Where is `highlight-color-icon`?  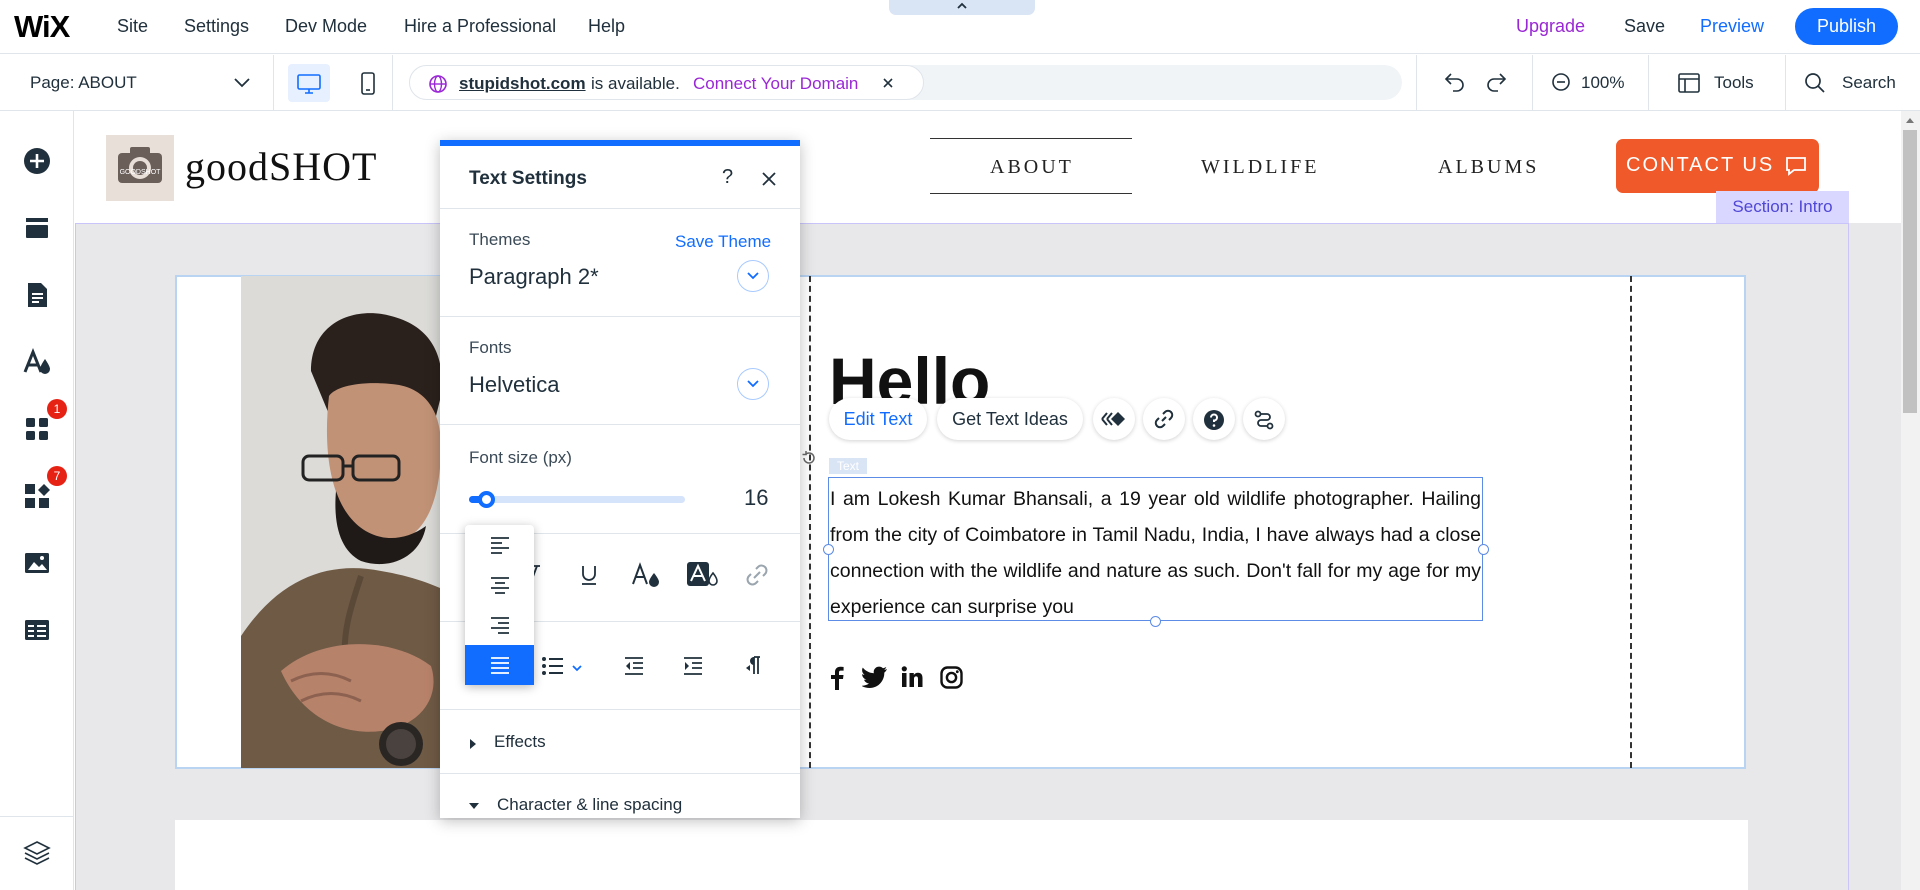
highlight-color-icon is located at coordinates (702, 574).